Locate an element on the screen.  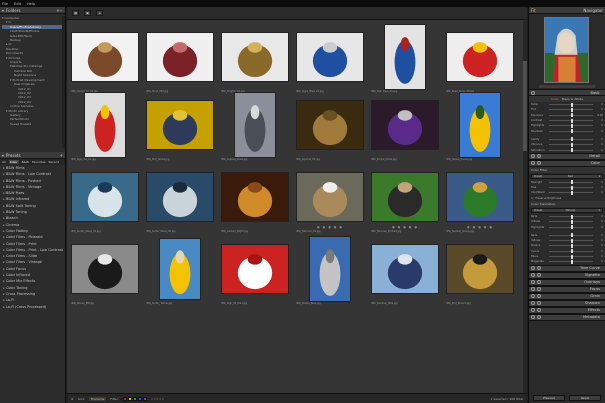
section-header: Effects is located at coordinates (567, 310).